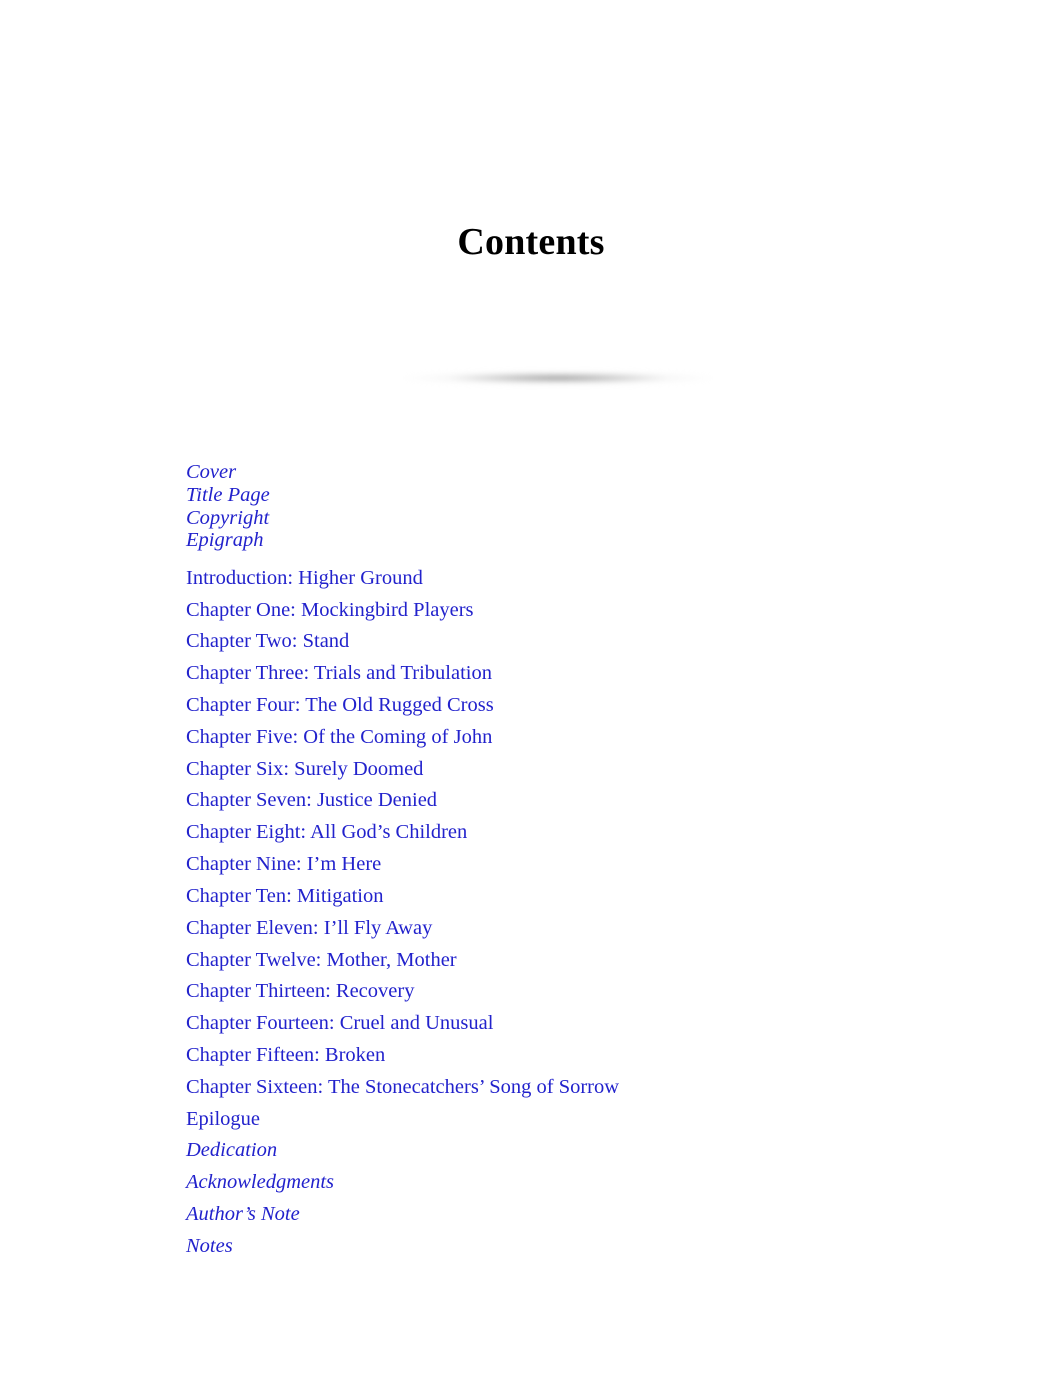 This screenshot has height=1377, width=1062. What do you see at coordinates (536, 1151) in the screenshot?
I see `toc-link-back-0: Dedication` at bounding box center [536, 1151].